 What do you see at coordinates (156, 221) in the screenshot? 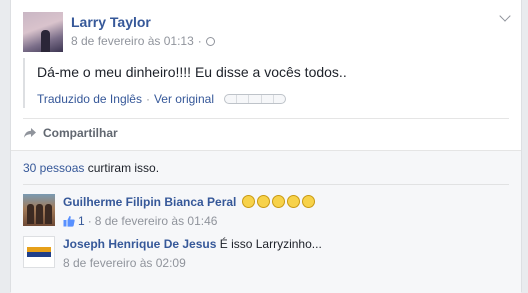
I see `comment-timestamp: 8 de fevereiro às 01:46` at bounding box center [156, 221].